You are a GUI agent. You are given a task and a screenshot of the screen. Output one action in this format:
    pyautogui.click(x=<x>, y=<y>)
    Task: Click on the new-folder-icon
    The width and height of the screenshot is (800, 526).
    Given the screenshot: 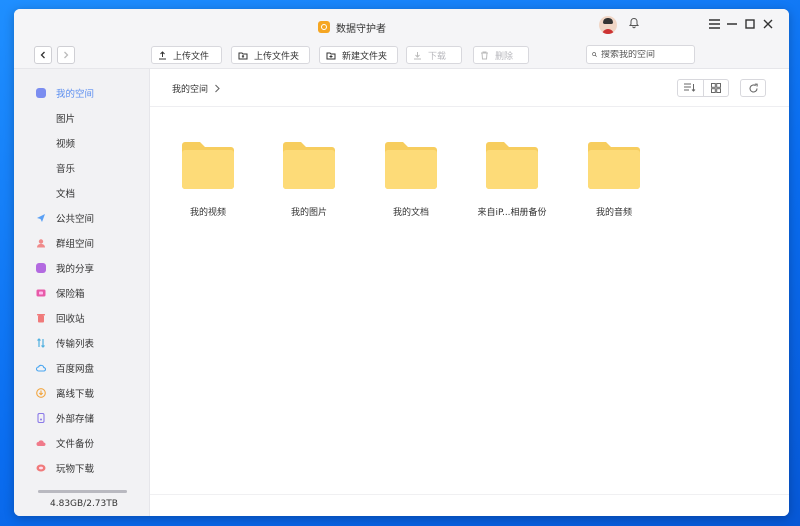 What is the action you would take?
    pyautogui.click(x=331, y=55)
    